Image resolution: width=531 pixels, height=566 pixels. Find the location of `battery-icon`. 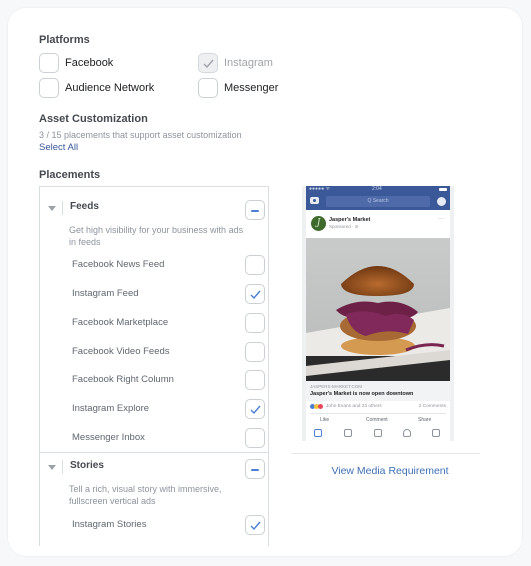

battery-icon is located at coordinates (443, 189).